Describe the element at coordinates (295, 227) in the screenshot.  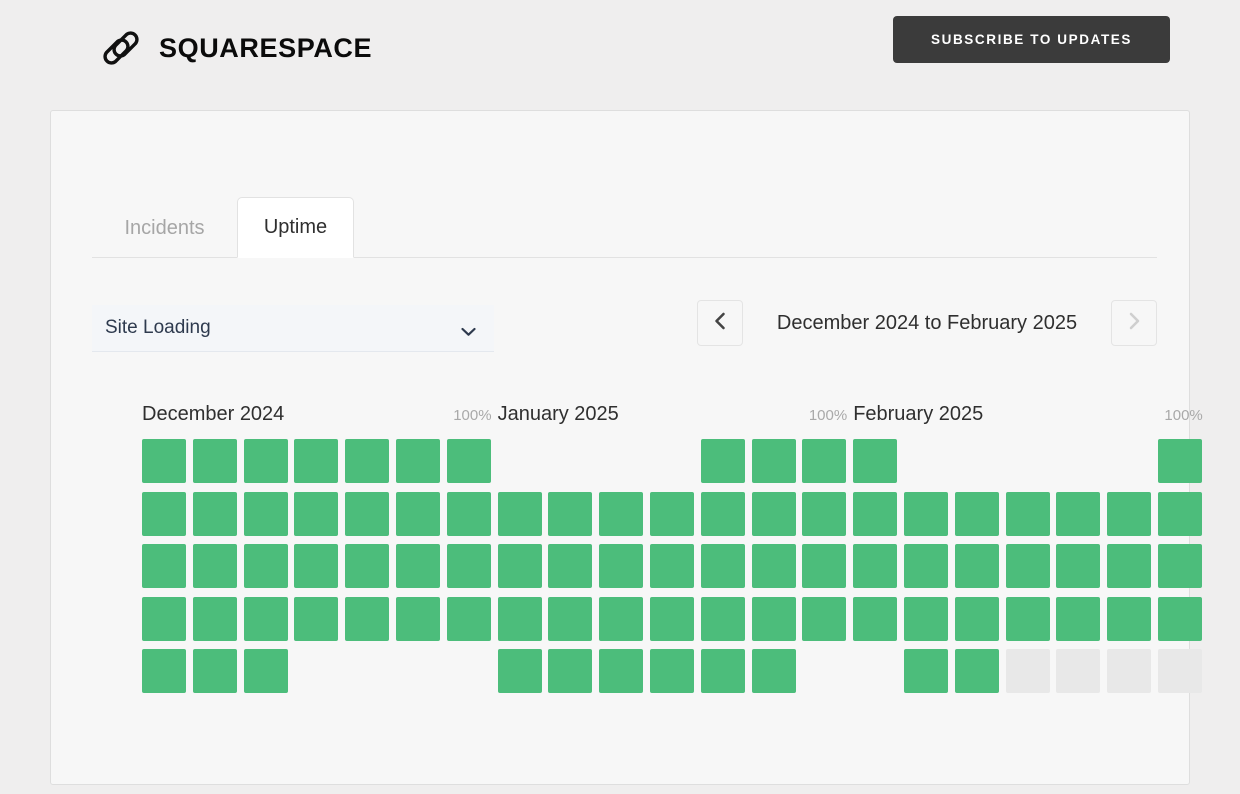
I see `tab-uptime: Uptime` at that location.